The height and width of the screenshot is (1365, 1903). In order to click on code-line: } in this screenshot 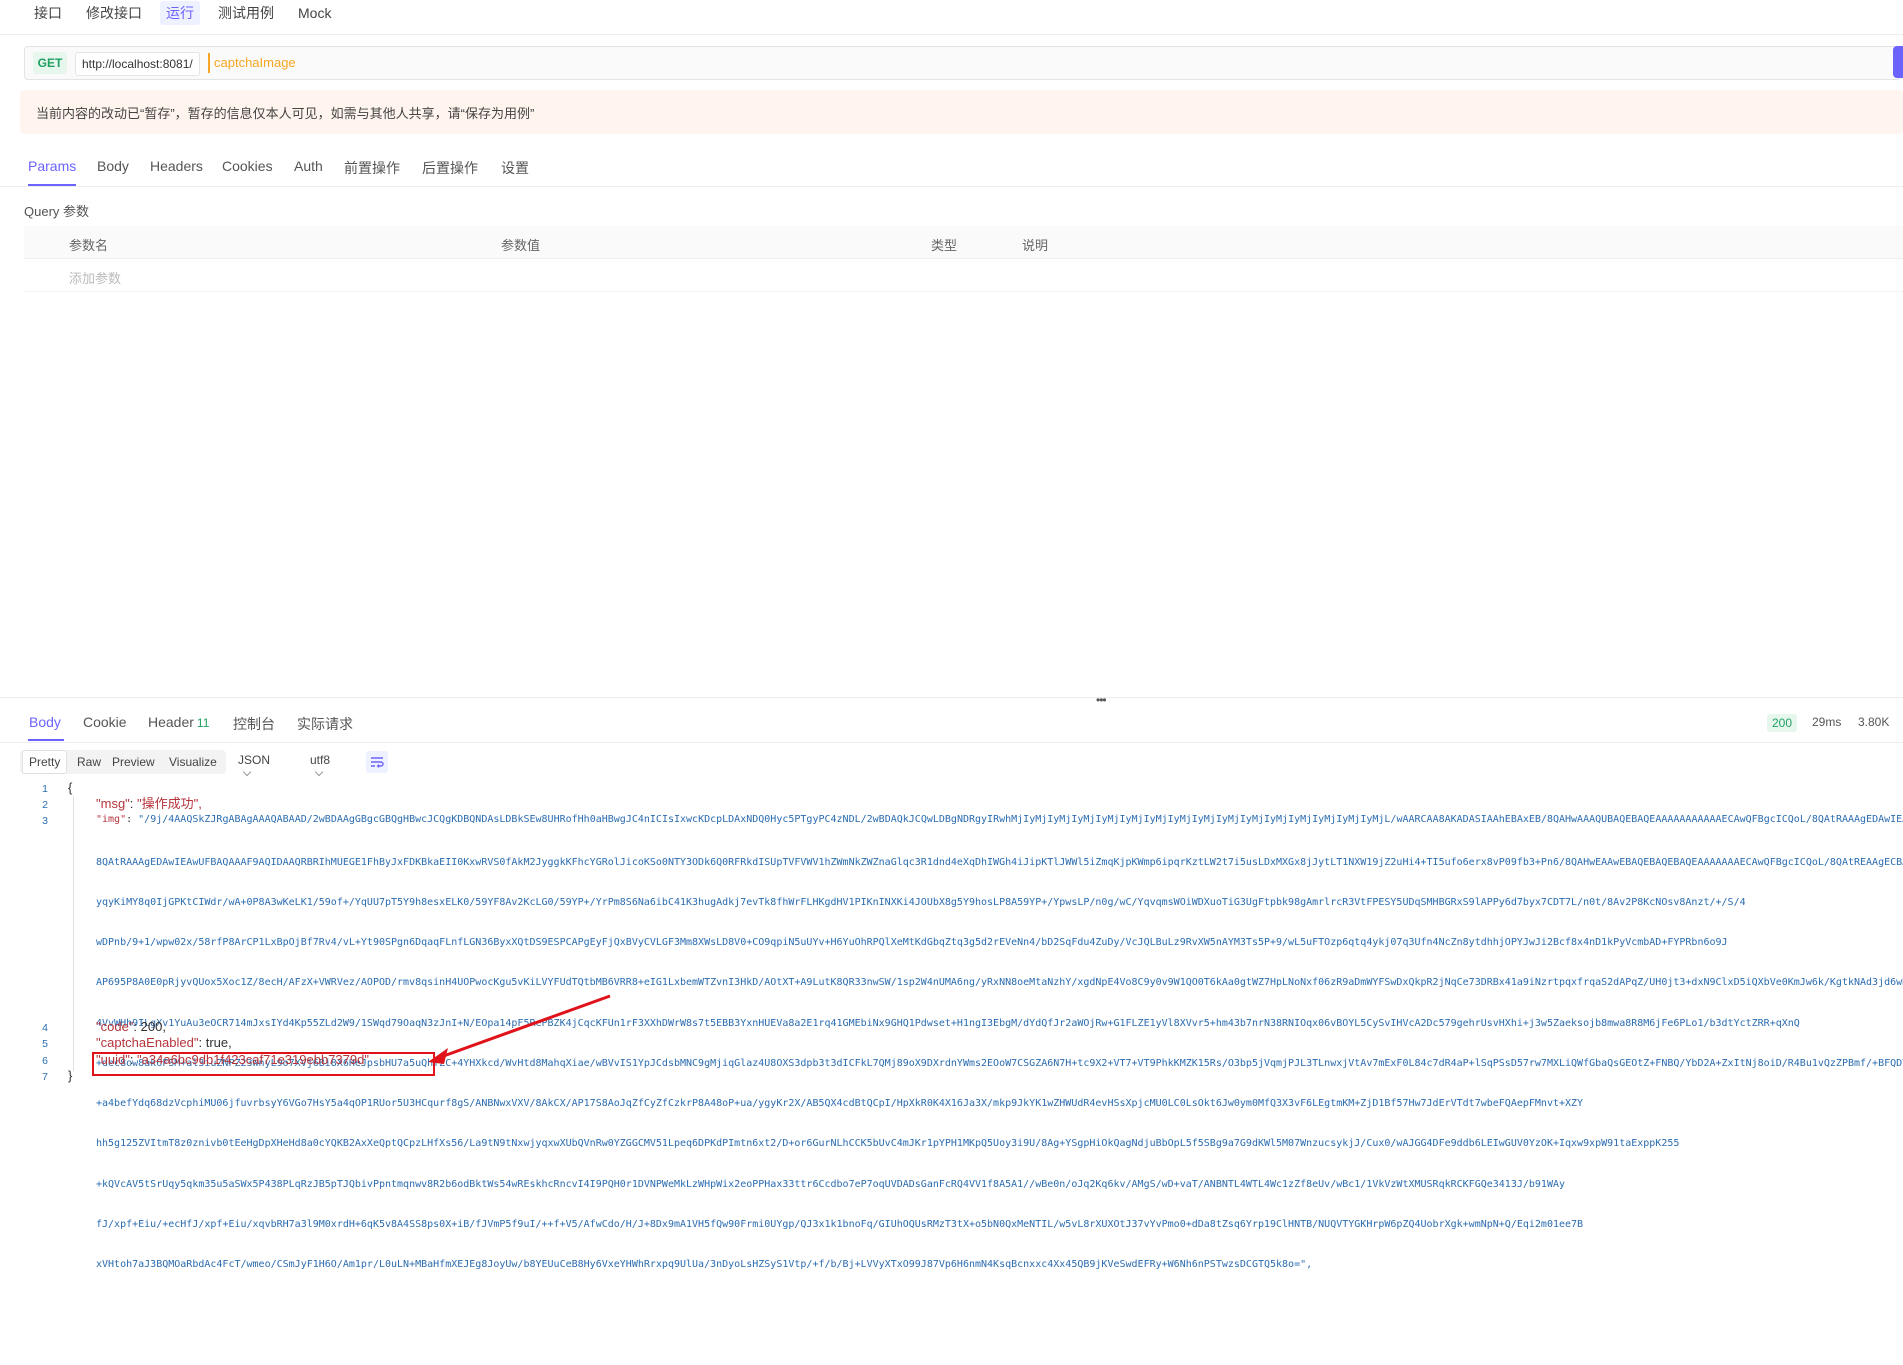, I will do `click(70, 1075)`.